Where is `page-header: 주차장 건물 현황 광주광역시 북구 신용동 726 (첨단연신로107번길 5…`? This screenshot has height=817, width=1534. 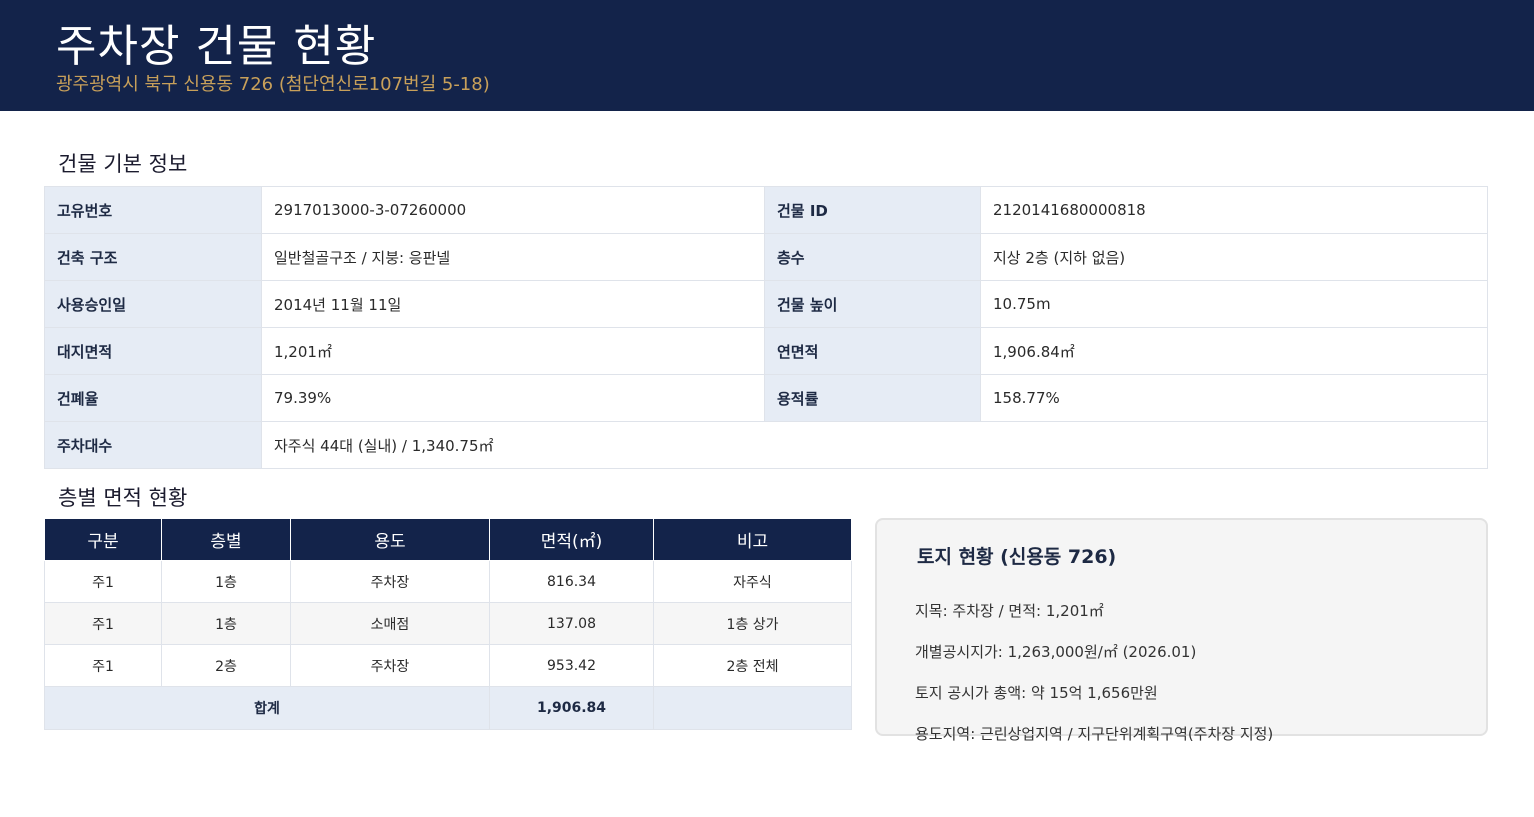
page-header: 주차장 건물 현황 광주광역시 북구 신용동 726 (첨단연신로107번길 5… is located at coordinates (767, 55).